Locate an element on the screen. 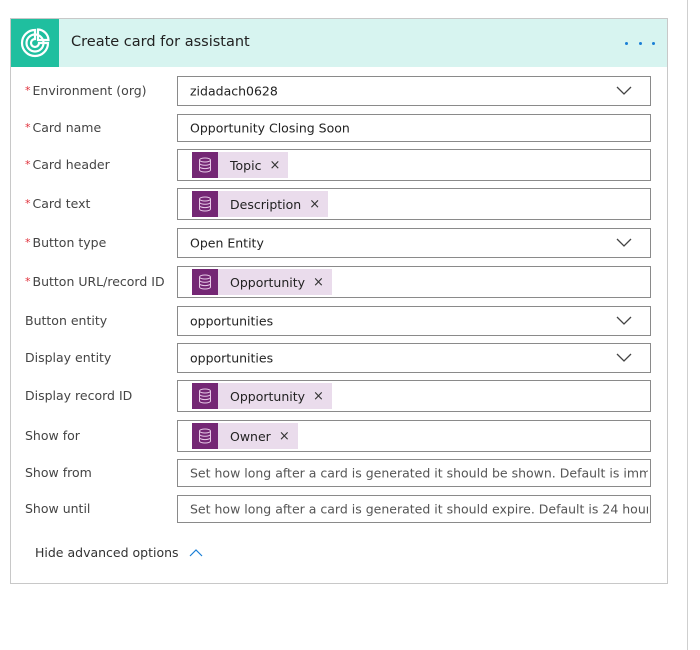  form-row-display-record-id: Display record ID Opportunity × is located at coordinates (339, 396).